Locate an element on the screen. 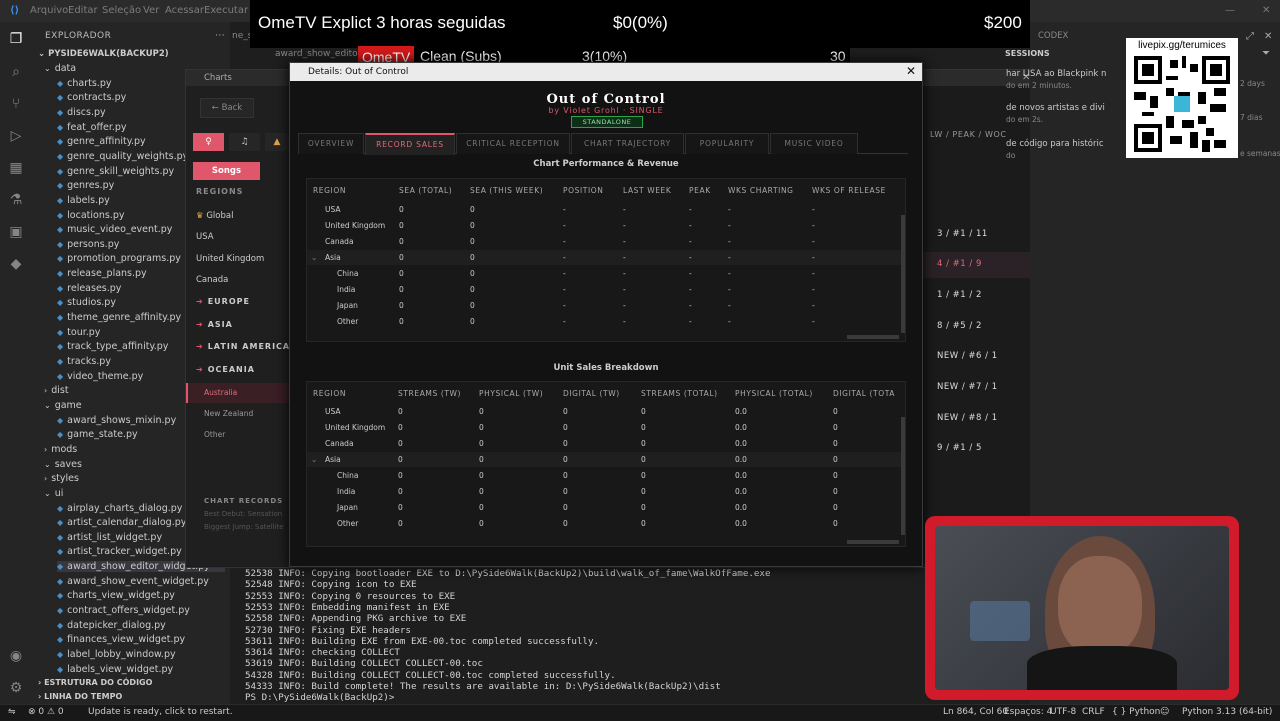  problems-count: ⊗ 0 ⚠ 0 is located at coordinates (46, 712).